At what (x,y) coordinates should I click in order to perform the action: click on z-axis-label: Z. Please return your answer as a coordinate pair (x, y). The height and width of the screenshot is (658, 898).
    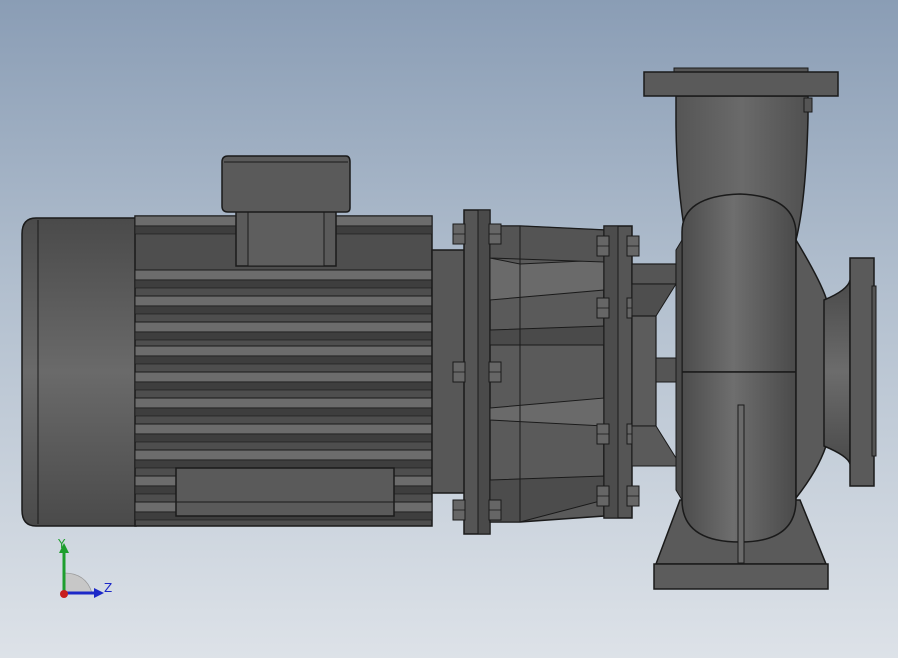
    Looking at the image, I should click on (108, 588).